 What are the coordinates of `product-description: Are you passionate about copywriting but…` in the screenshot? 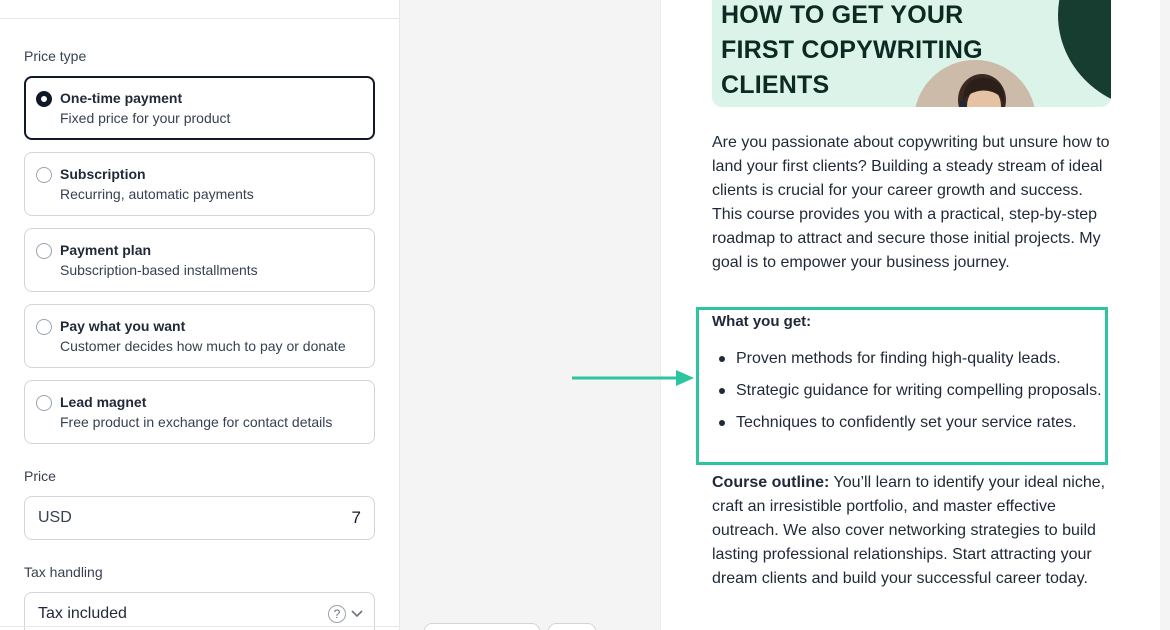 It's located at (911, 202).